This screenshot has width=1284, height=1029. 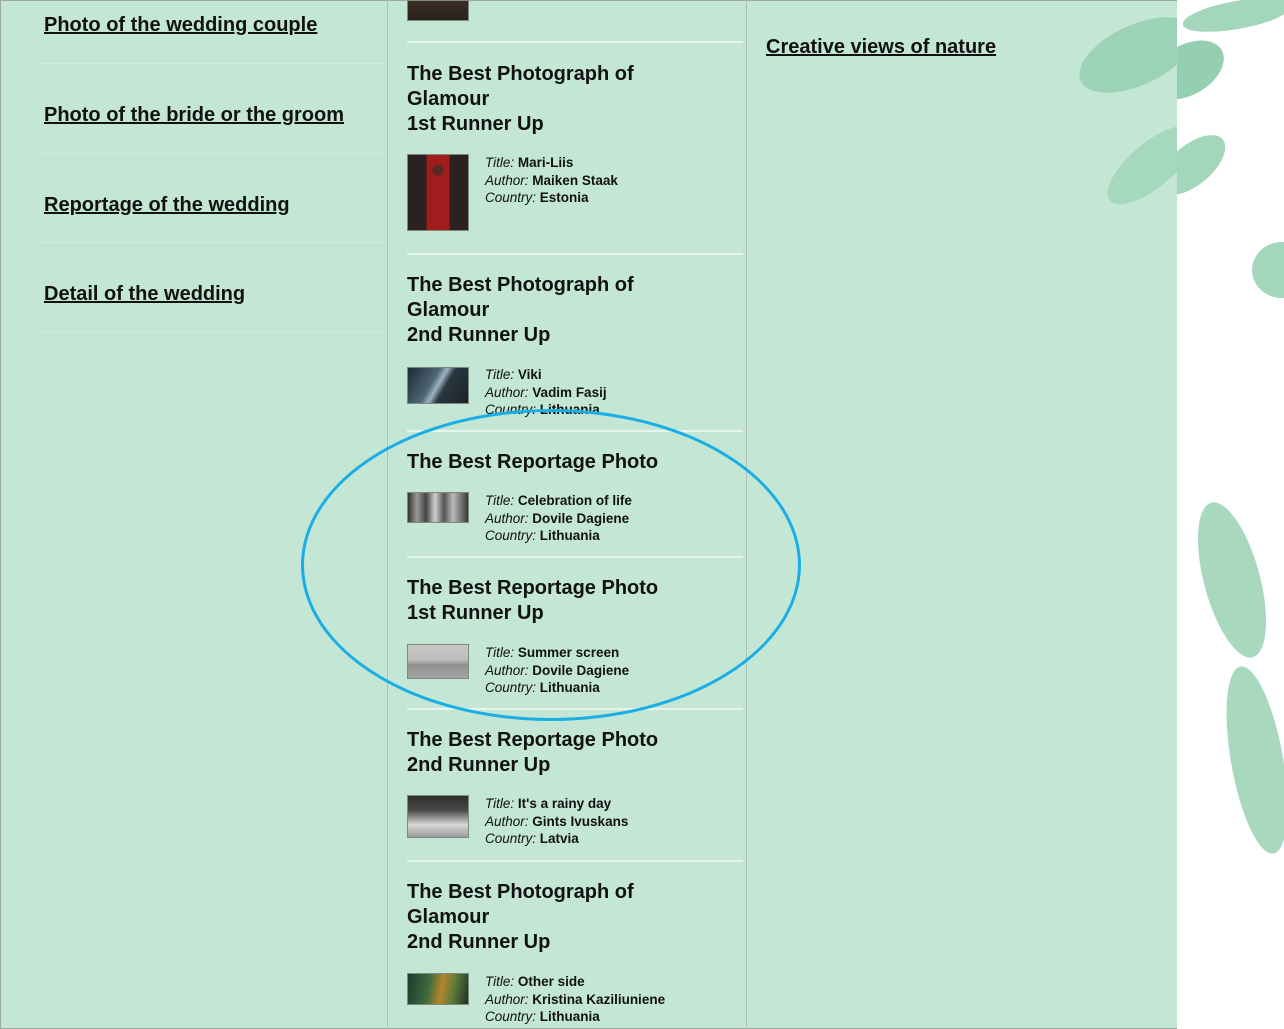 What do you see at coordinates (575, 180) in the screenshot?
I see `photo-author: Maiken Staak` at bounding box center [575, 180].